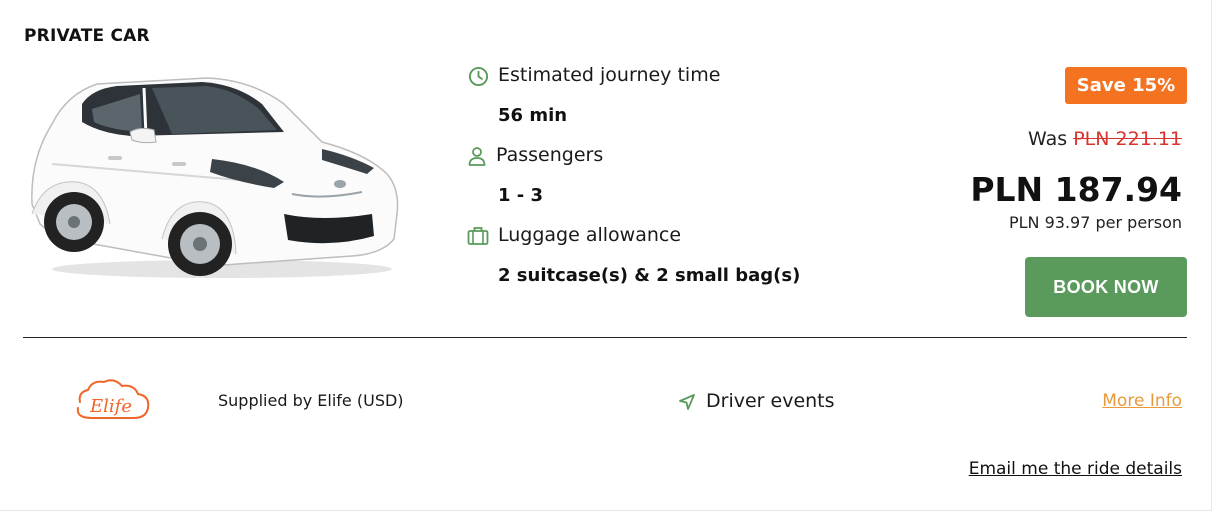 The width and height of the screenshot is (1216, 513). What do you see at coordinates (1127, 139) in the screenshot?
I see `was-price: PLN 221.11` at bounding box center [1127, 139].